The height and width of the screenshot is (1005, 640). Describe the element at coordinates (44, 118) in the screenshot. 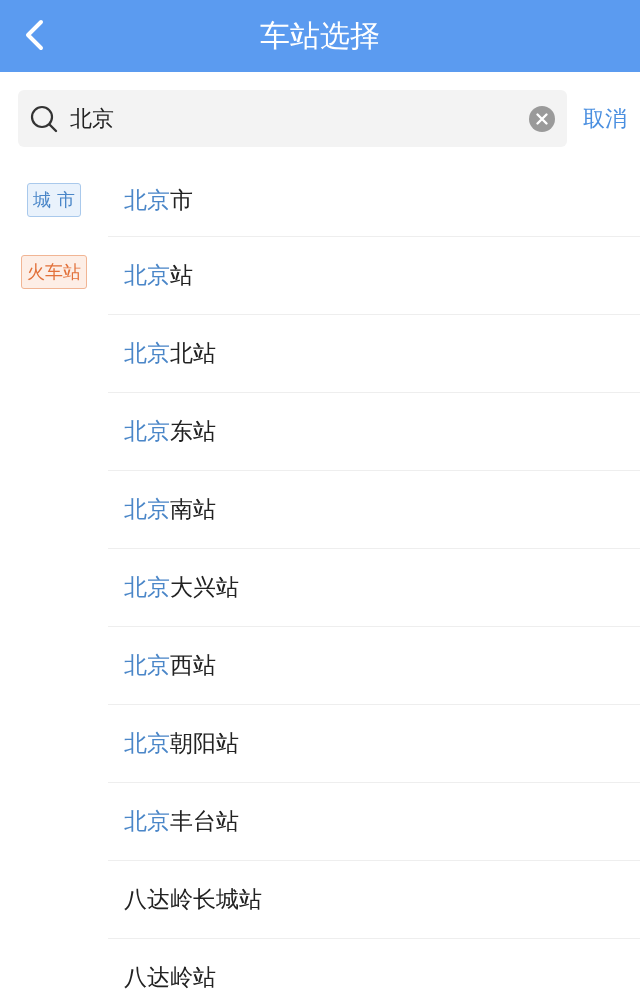

I see `search-icon` at that location.